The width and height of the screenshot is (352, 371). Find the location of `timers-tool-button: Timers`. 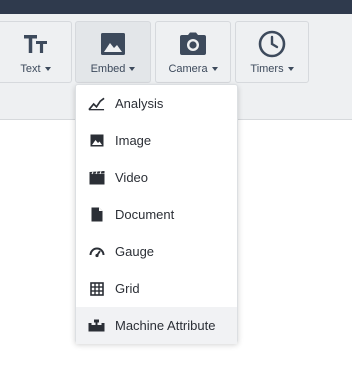

timers-tool-button: Timers is located at coordinates (272, 52).